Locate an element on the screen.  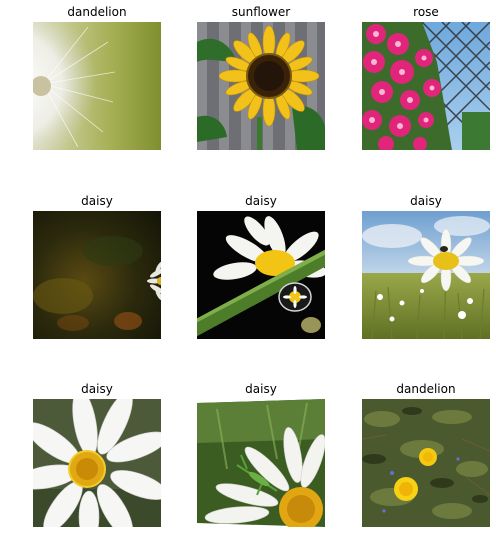
rose-photo is located at coordinates (426, 86).